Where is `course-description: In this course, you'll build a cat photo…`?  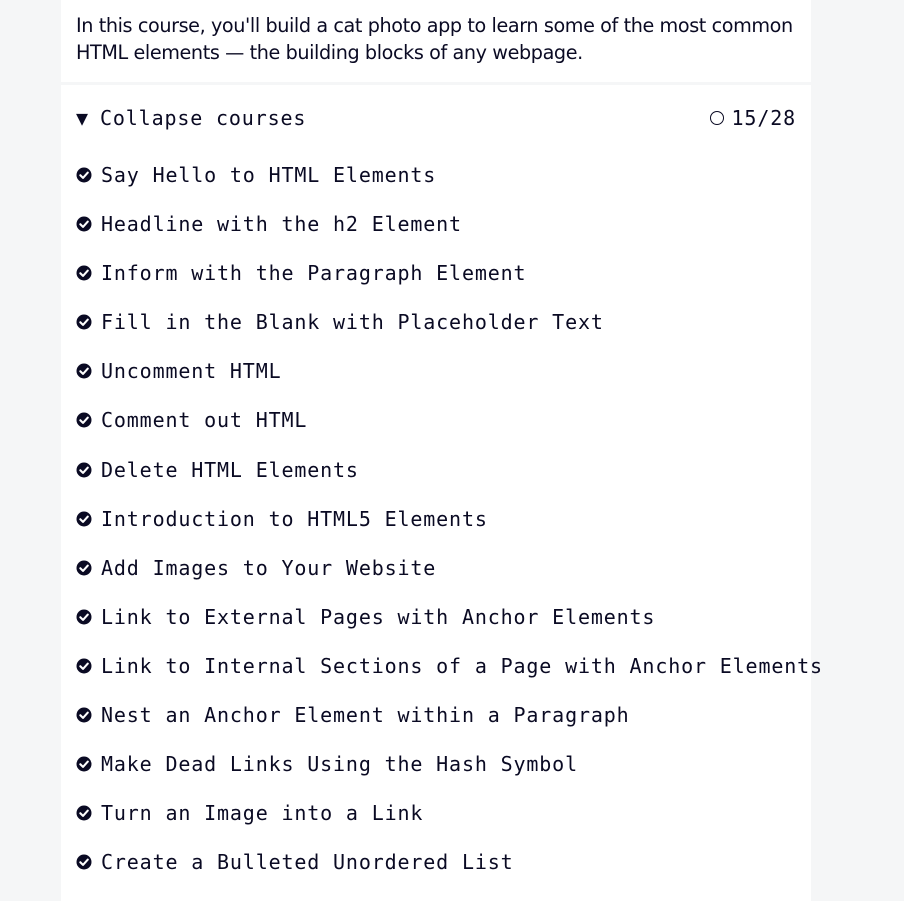 course-description: In this course, you'll build a cat photo… is located at coordinates (434, 39).